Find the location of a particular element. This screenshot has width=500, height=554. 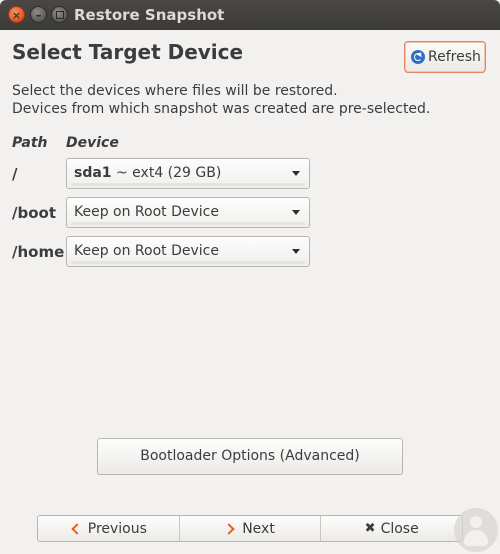

device-select-value: sda1 ~ ext4 (29 GB) is located at coordinates (147, 173).